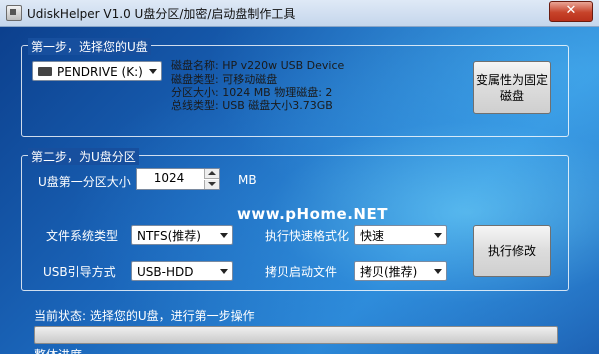 The height and width of the screenshot is (354, 599). I want to click on fixed-disk-button: 变属性为固定 磁盘, so click(512, 87).